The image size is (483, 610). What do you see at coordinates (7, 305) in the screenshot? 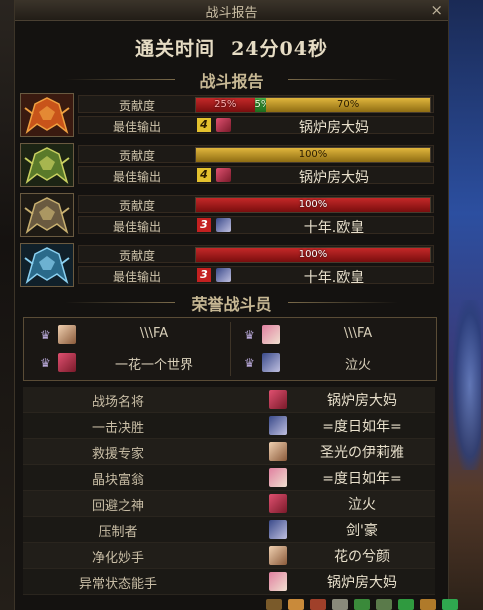
I see `game-background-left` at bounding box center [7, 305].